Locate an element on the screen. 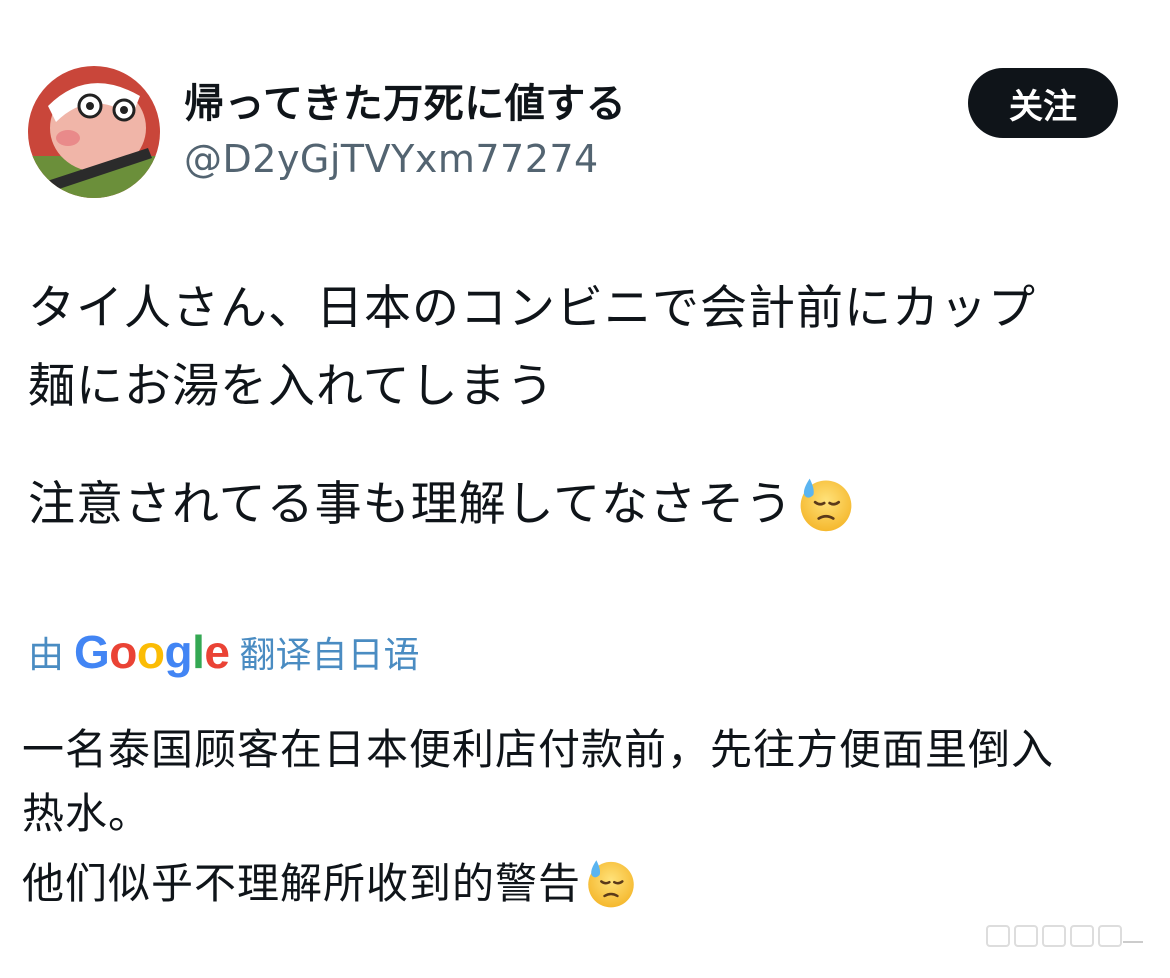 This screenshot has height=978, width=1170. translated-line-1: 一名泰国顾客在日本便利店付款前，先往方便面里倒入 is located at coordinates (538, 749).